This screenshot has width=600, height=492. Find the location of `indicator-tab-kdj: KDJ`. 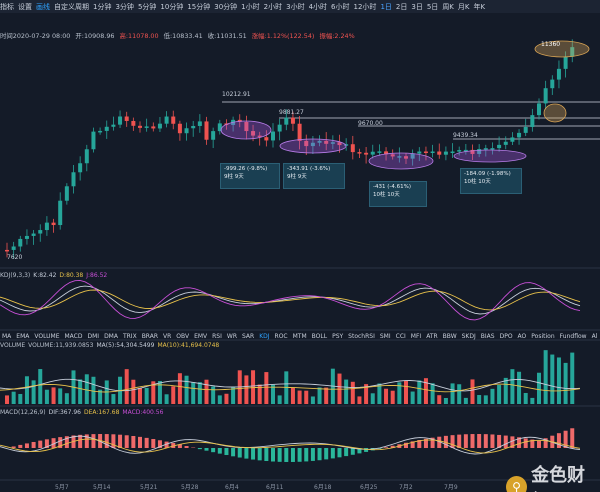

indicator-tab-kdj: KDJ is located at coordinates (264, 336).